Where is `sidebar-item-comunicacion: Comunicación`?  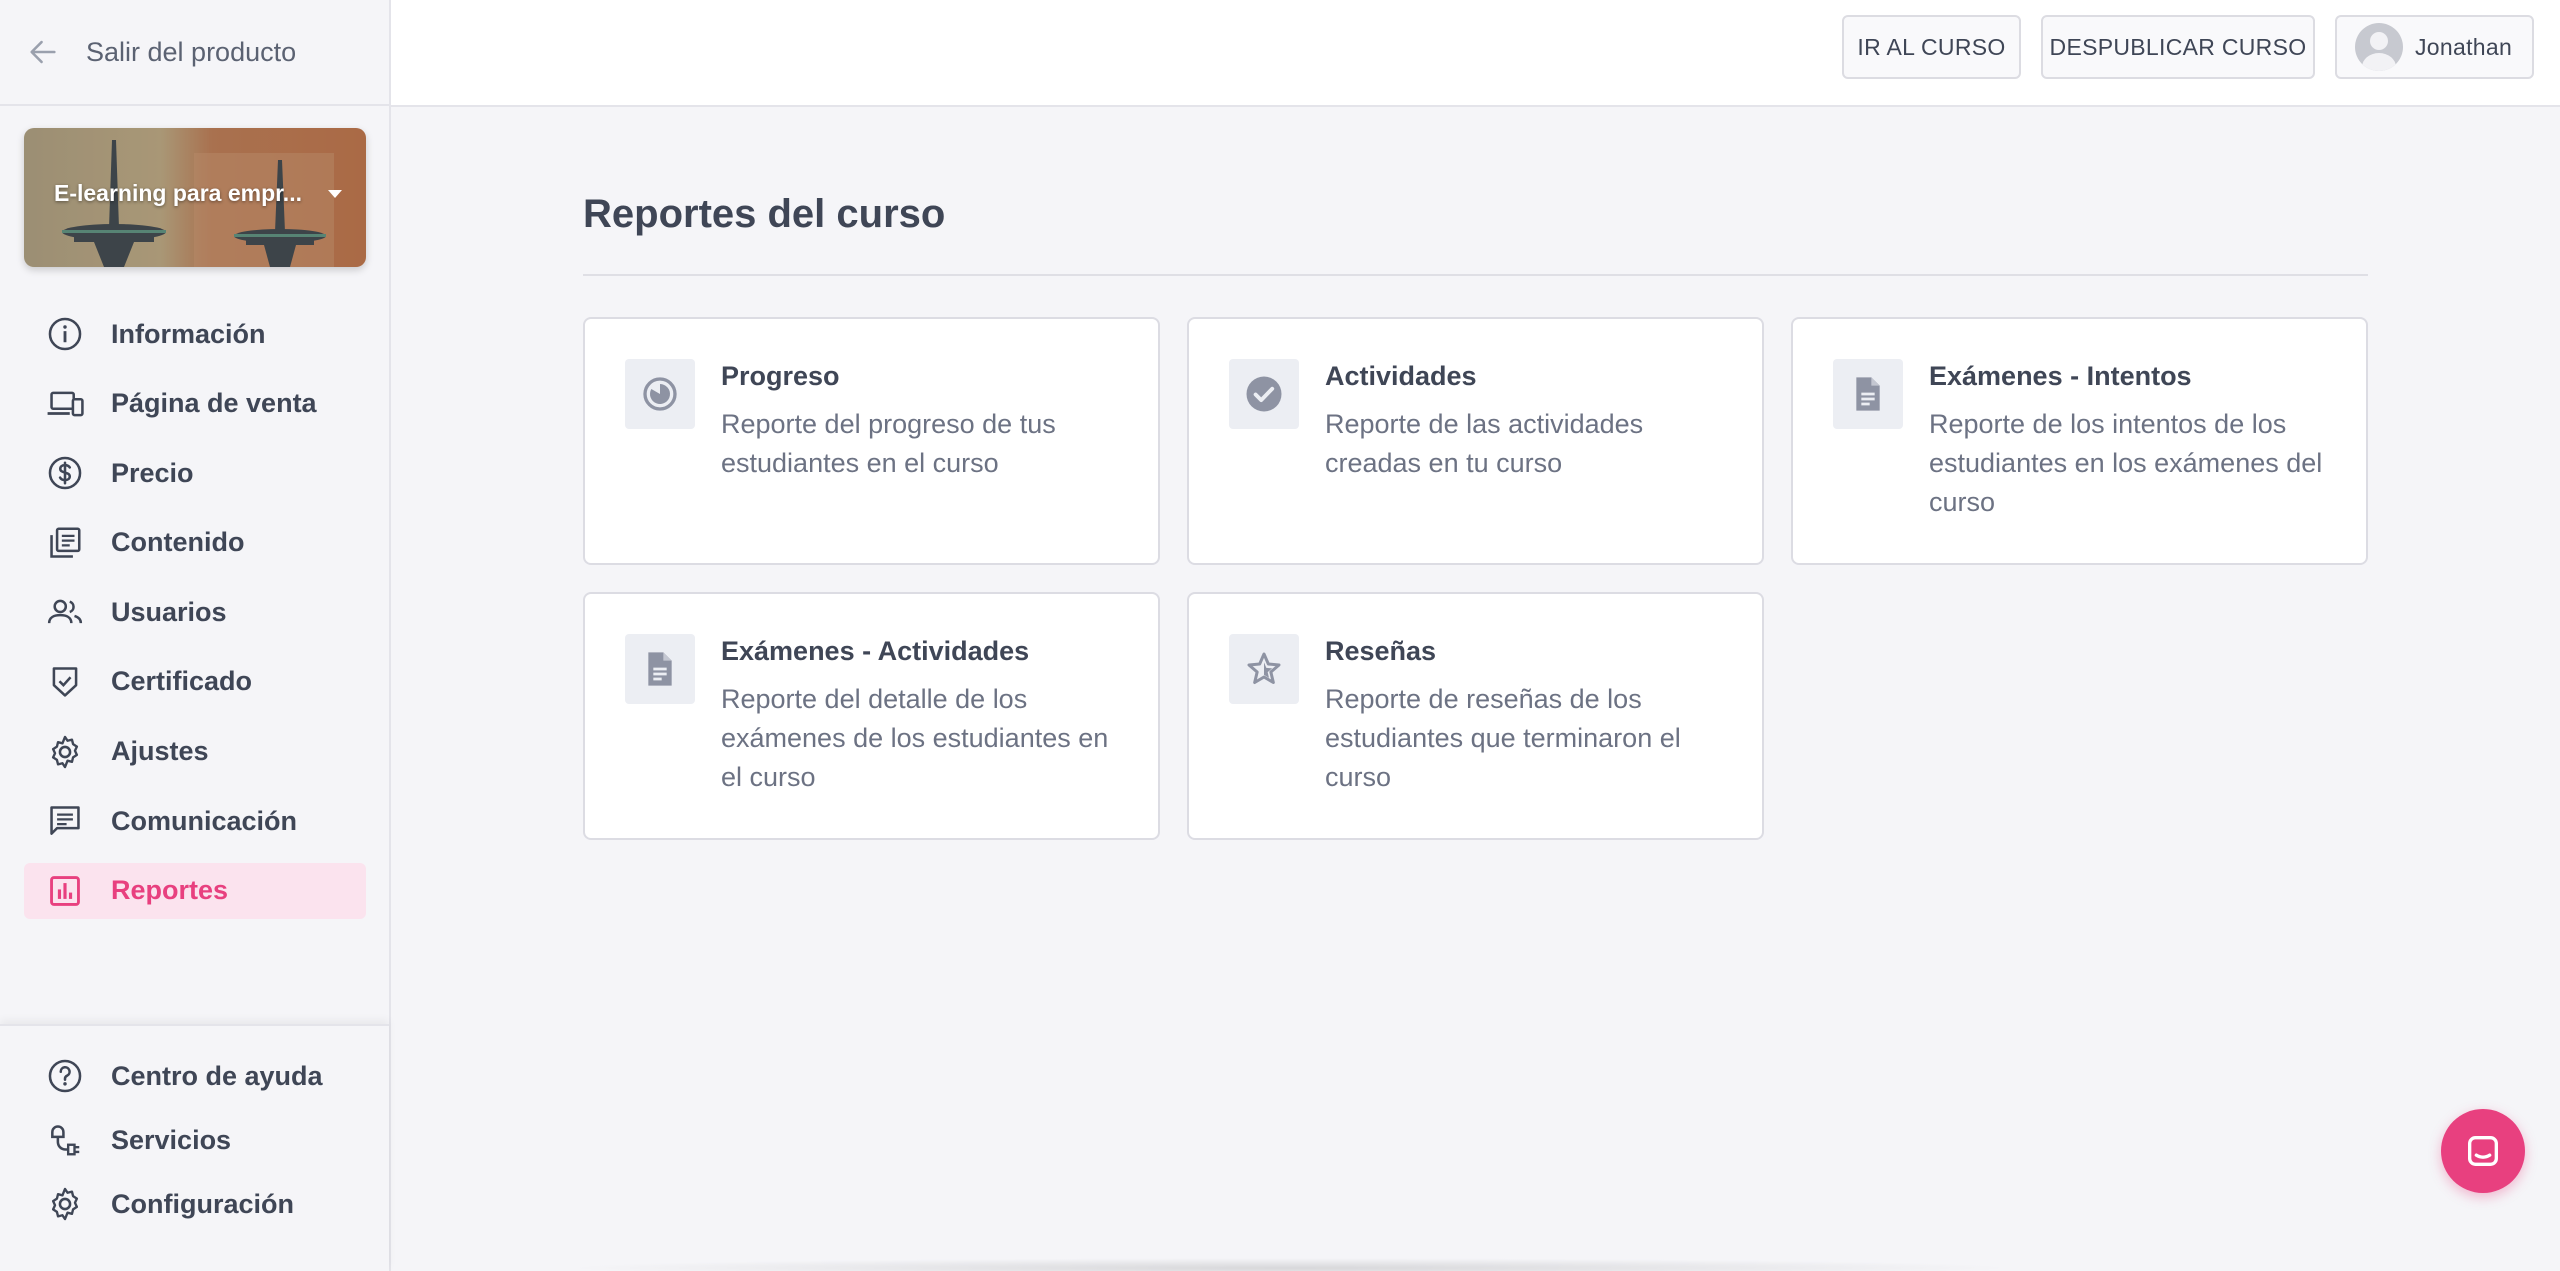
sidebar-item-comunicacion: Comunicación is located at coordinates (195, 821).